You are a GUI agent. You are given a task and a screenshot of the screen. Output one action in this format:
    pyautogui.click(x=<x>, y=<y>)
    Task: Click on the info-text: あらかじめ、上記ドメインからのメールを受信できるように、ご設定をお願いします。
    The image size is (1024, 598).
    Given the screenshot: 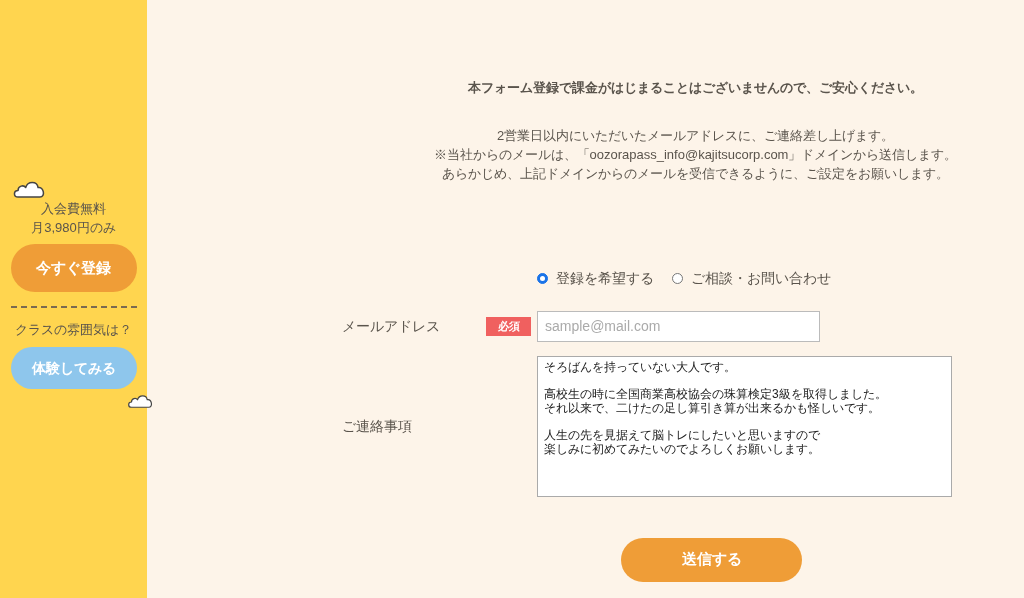 What is the action you would take?
    pyautogui.click(x=695, y=173)
    